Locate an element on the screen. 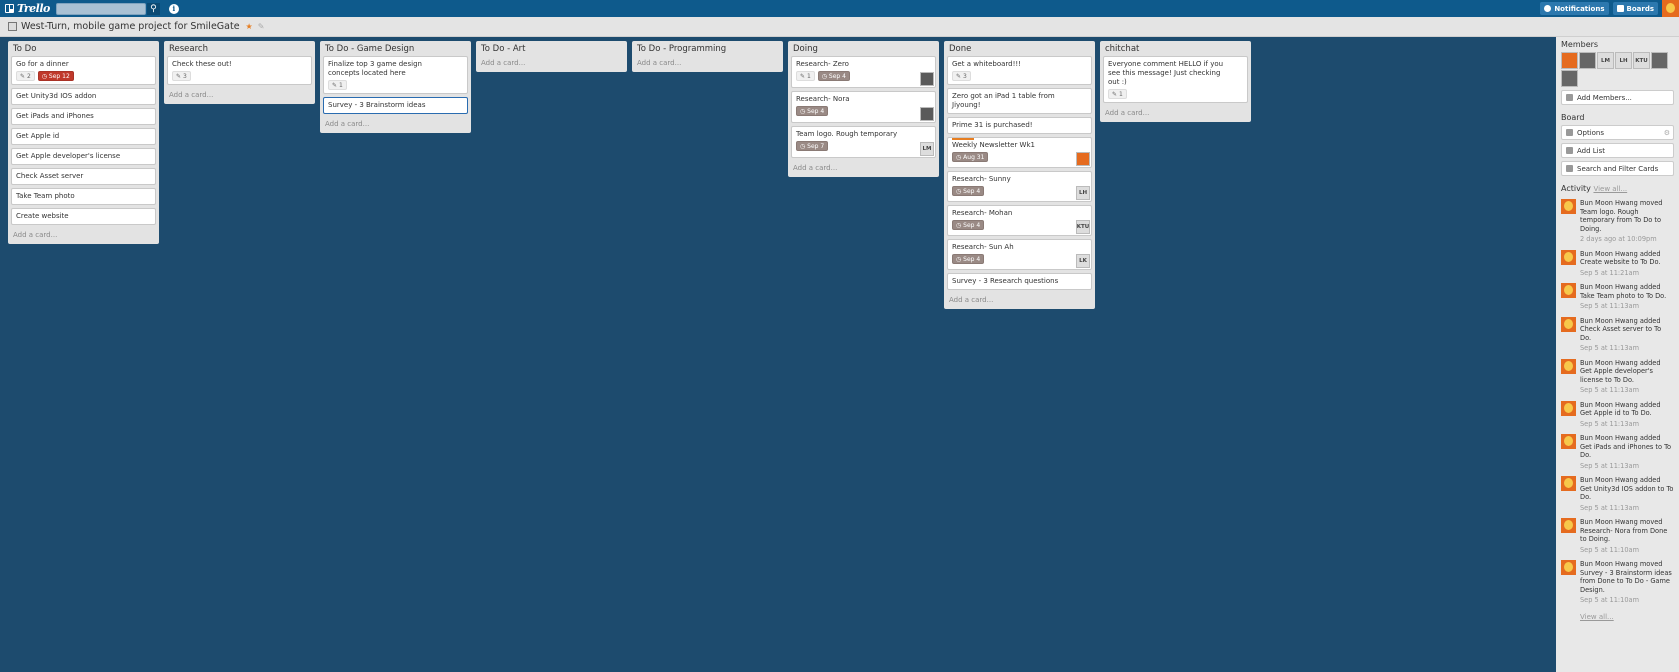 This screenshot has width=1679, height=672. card: Research- Nora ◷ Sep 4 is located at coordinates (863, 107).